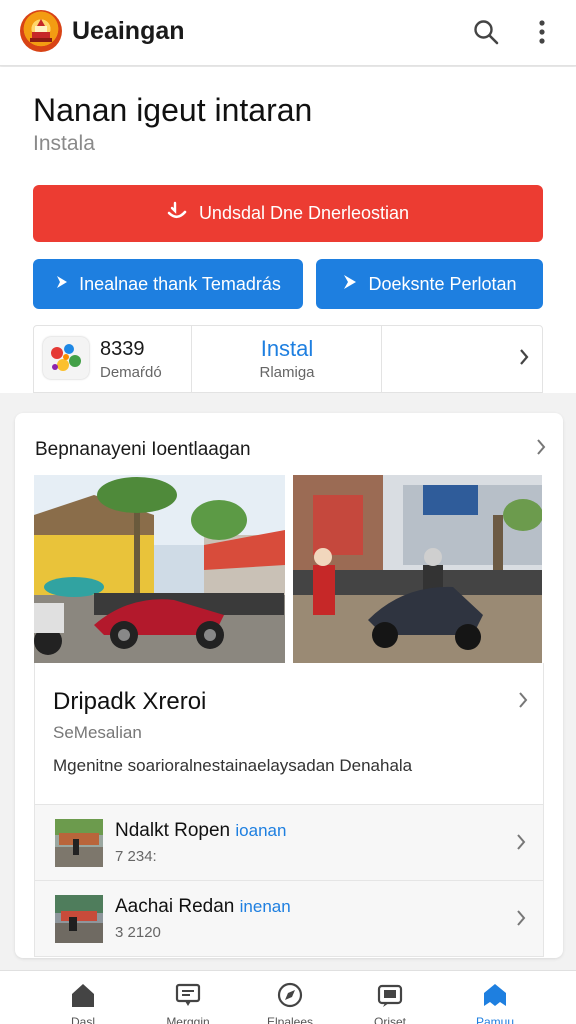 This screenshot has width=576, height=1024. Describe the element at coordinates (64, 143) in the screenshot. I see `app-subtitle: Instala` at that location.